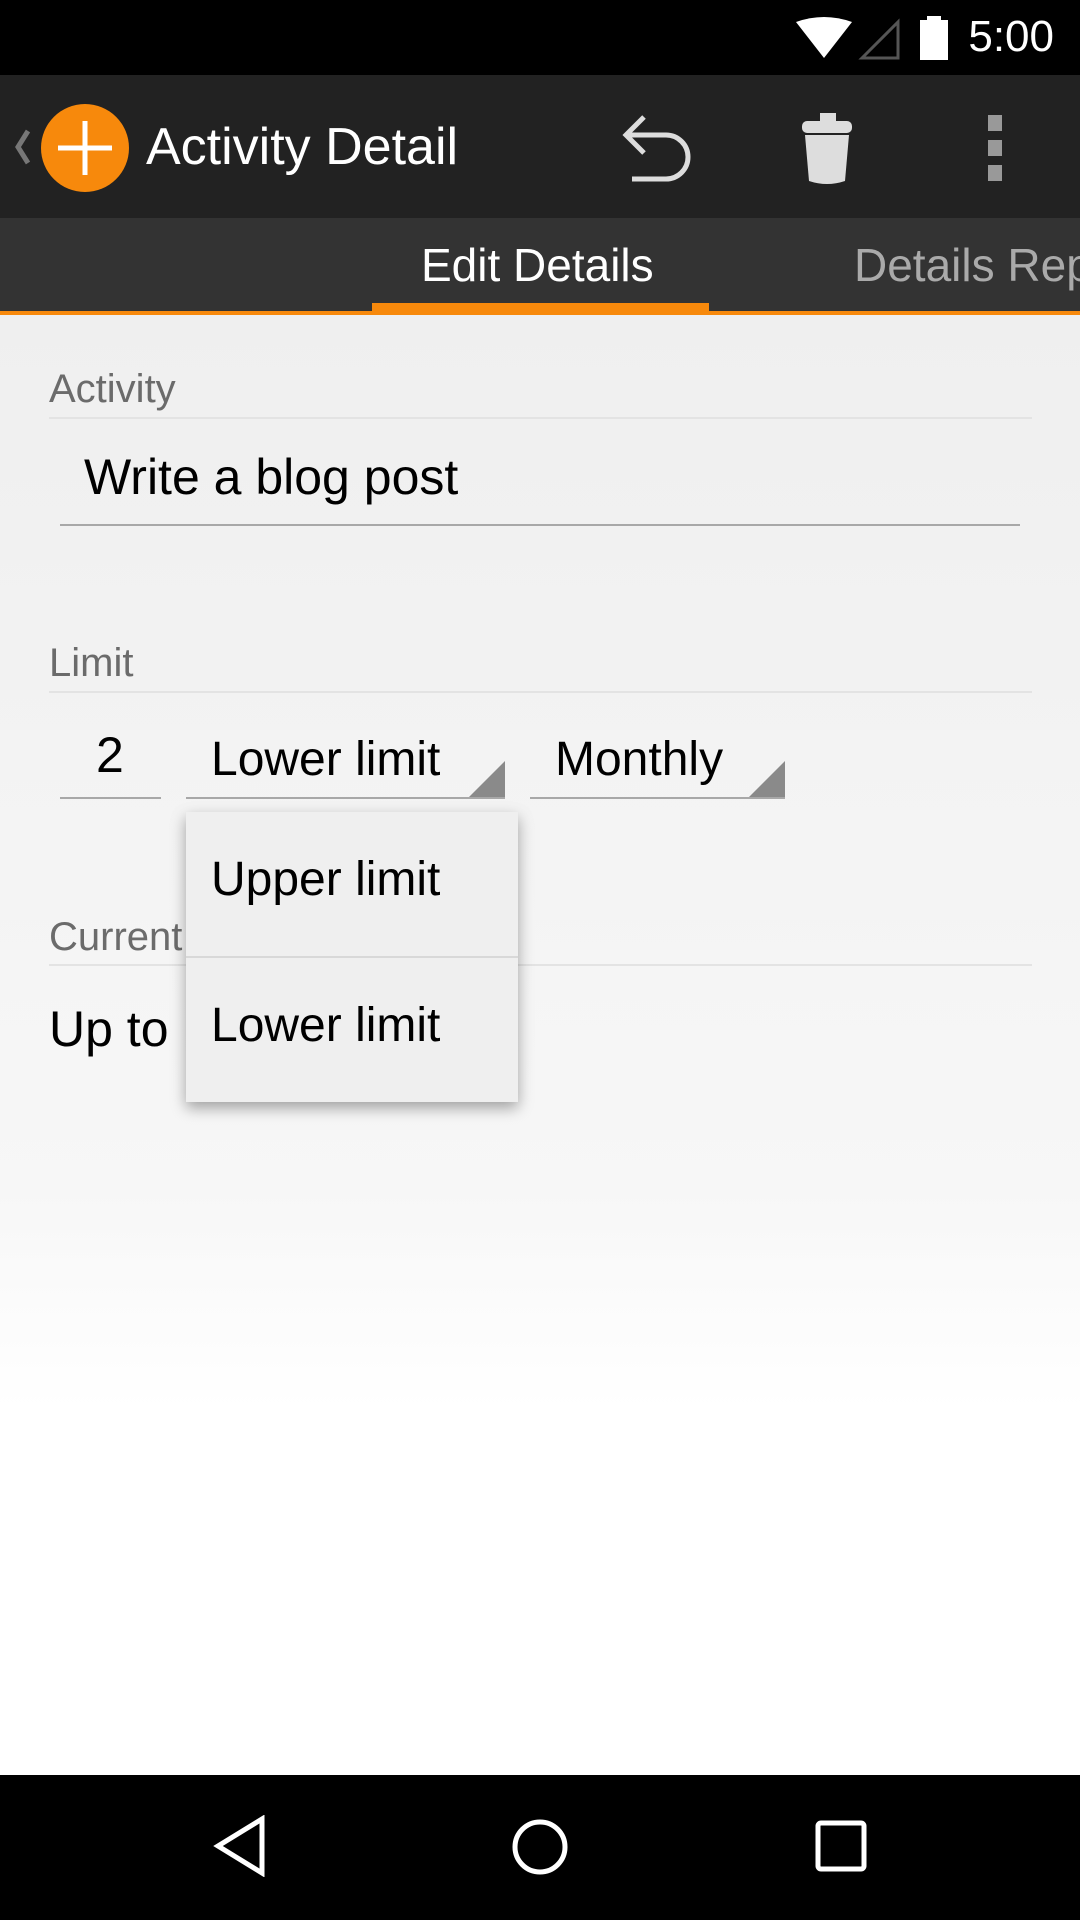  Describe the element at coordinates (934, 38) in the screenshot. I see `battery-icon` at that location.